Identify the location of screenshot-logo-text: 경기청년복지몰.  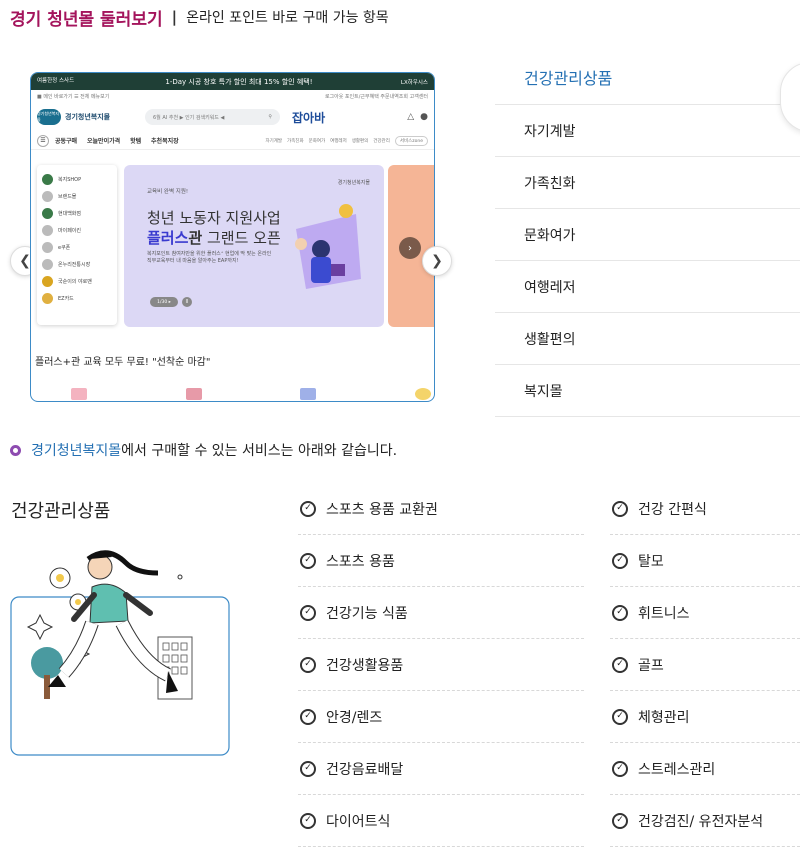
(88, 117).